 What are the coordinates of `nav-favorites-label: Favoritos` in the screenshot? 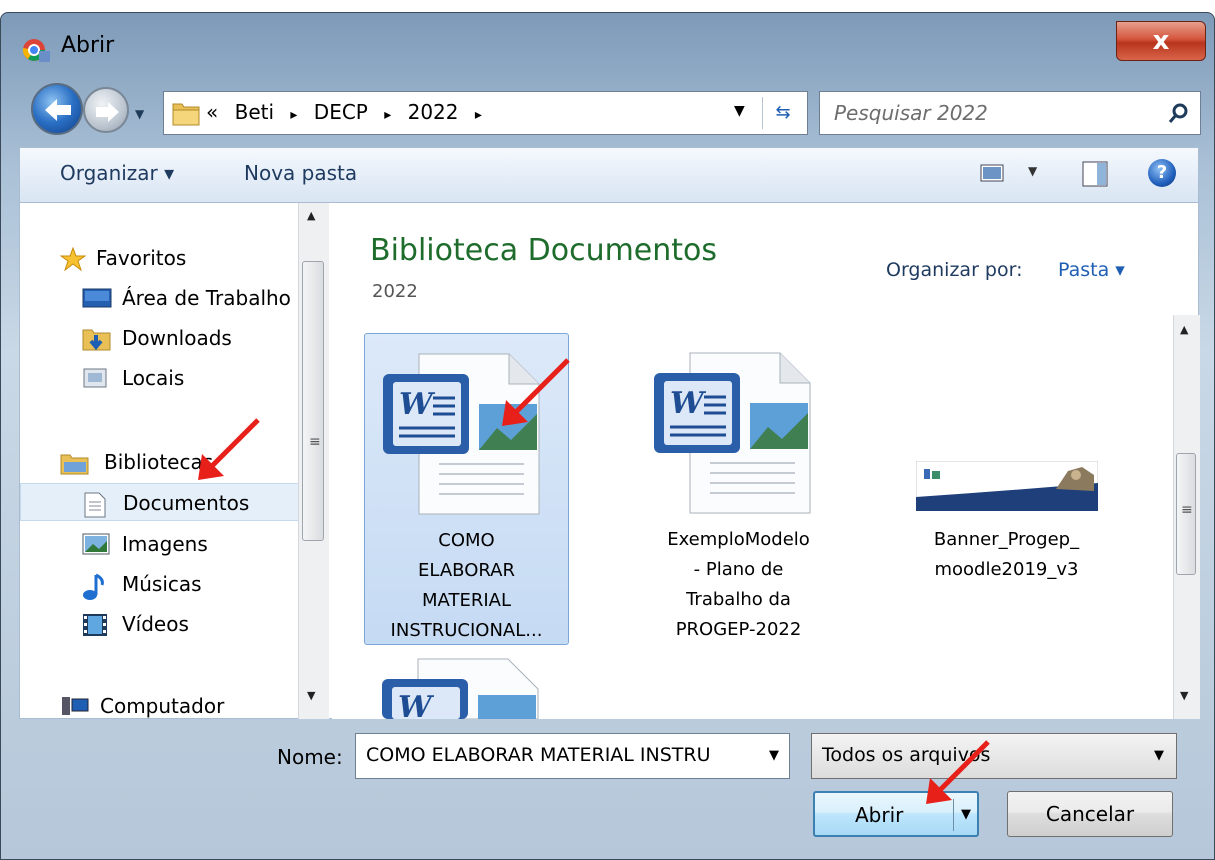 It's located at (141, 258).